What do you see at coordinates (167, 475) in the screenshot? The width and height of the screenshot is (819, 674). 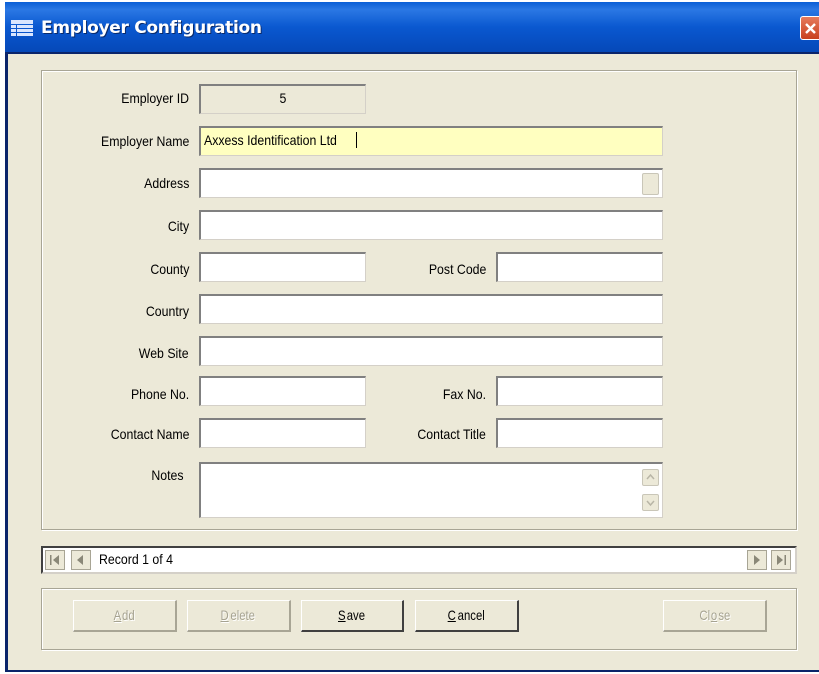 I see `notes-label: Notes` at bounding box center [167, 475].